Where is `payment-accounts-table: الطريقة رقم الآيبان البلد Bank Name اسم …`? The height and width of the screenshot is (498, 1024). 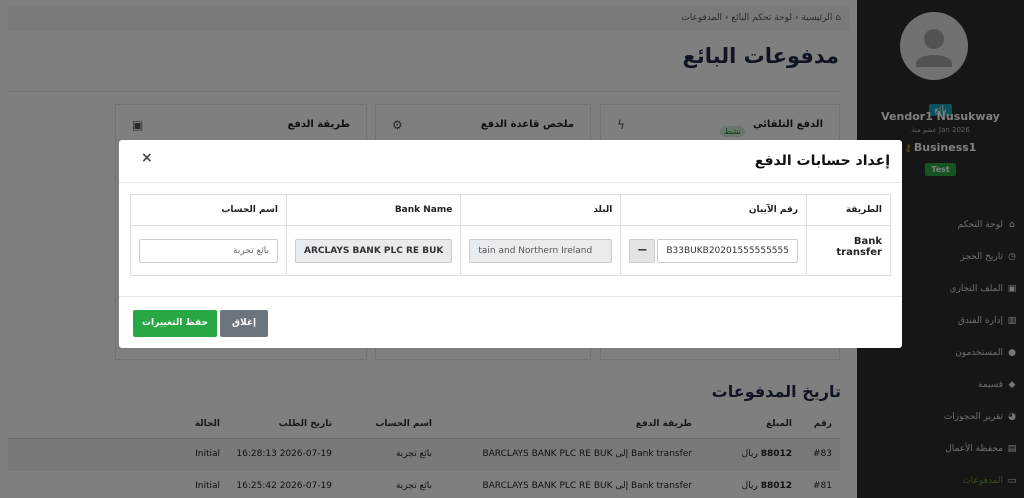
payment-accounts-table: الطريقة رقم الآيبان البلد Bank Name اسم … is located at coordinates (510, 235).